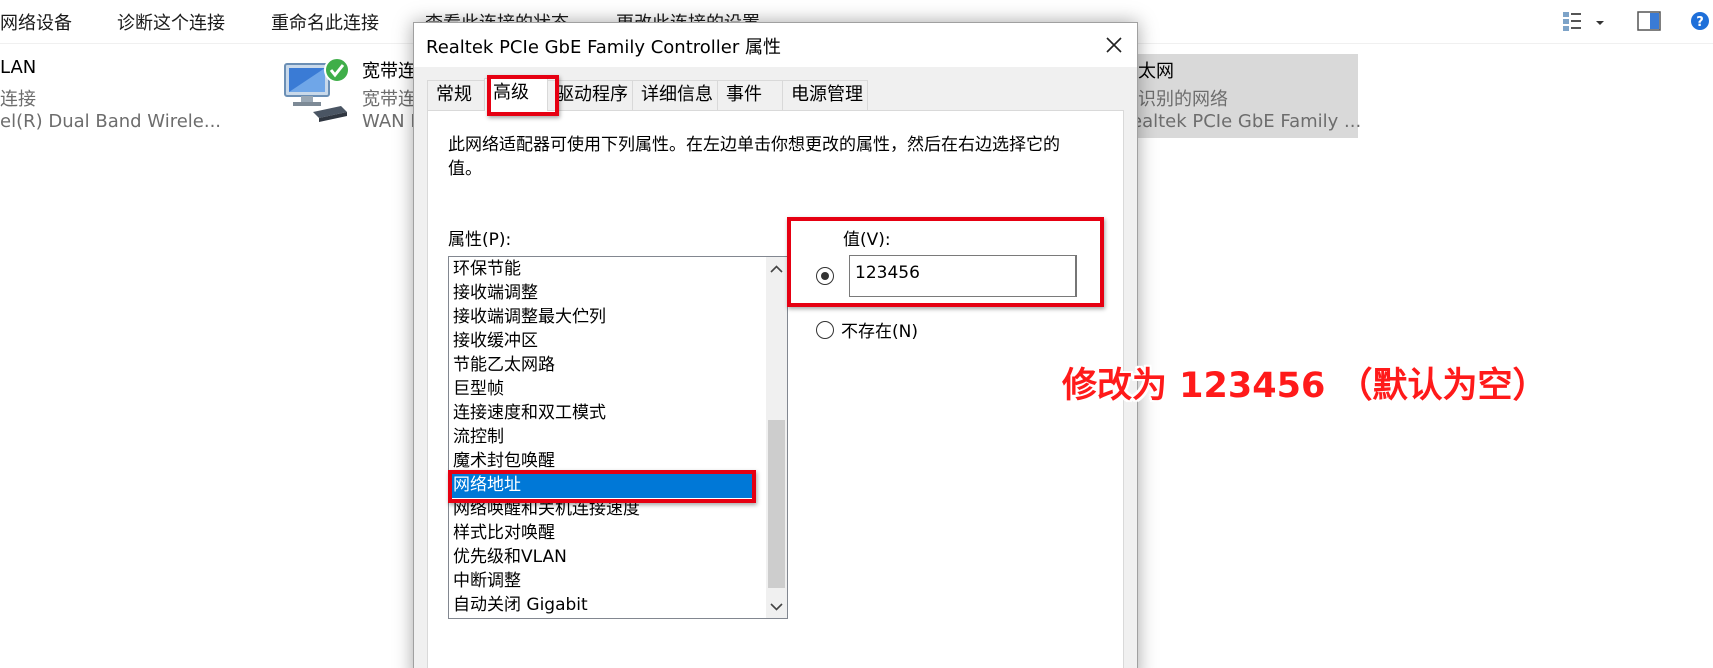 The height and width of the screenshot is (668, 1713). Describe the element at coordinates (389, 71) in the screenshot. I see `connection-title: 宽带连` at that location.